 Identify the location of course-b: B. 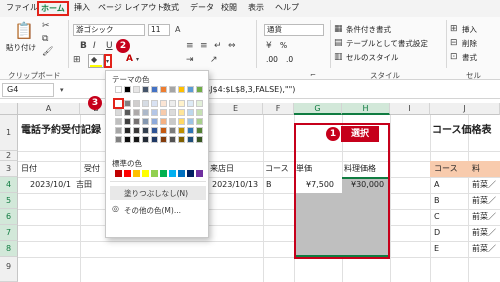
(437, 201).